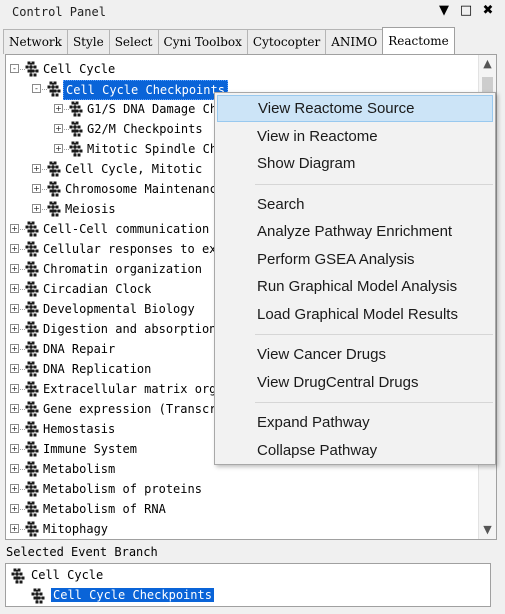 The height and width of the screenshot is (614, 505). What do you see at coordinates (286, 41) in the screenshot?
I see `tab-cytocopter: Cytocopter` at bounding box center [286, 41].